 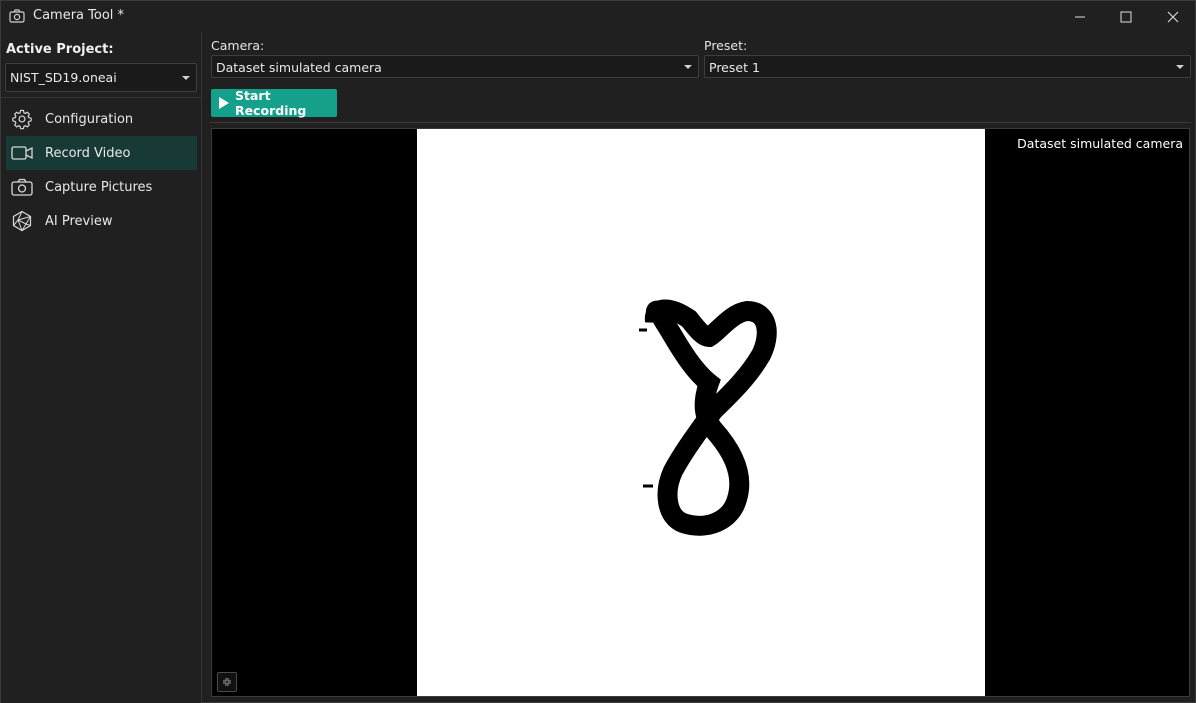 I want to click on sidebar-item-label: Capture Pictures, so click(x=99, y=187).